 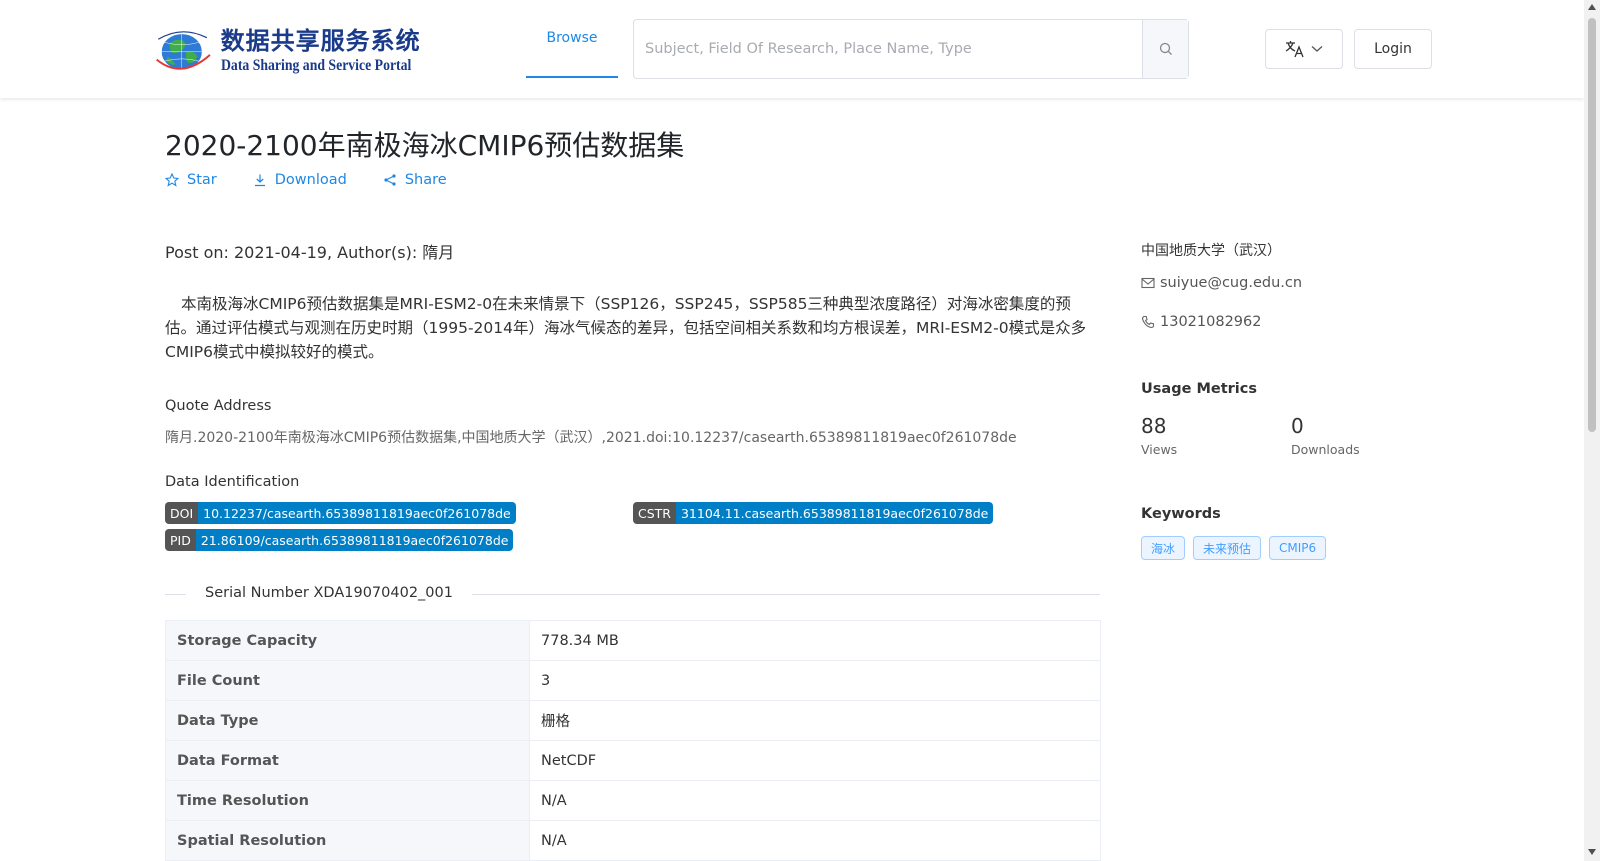 I want to click on download-label: Download, so click(x=310, y=180).